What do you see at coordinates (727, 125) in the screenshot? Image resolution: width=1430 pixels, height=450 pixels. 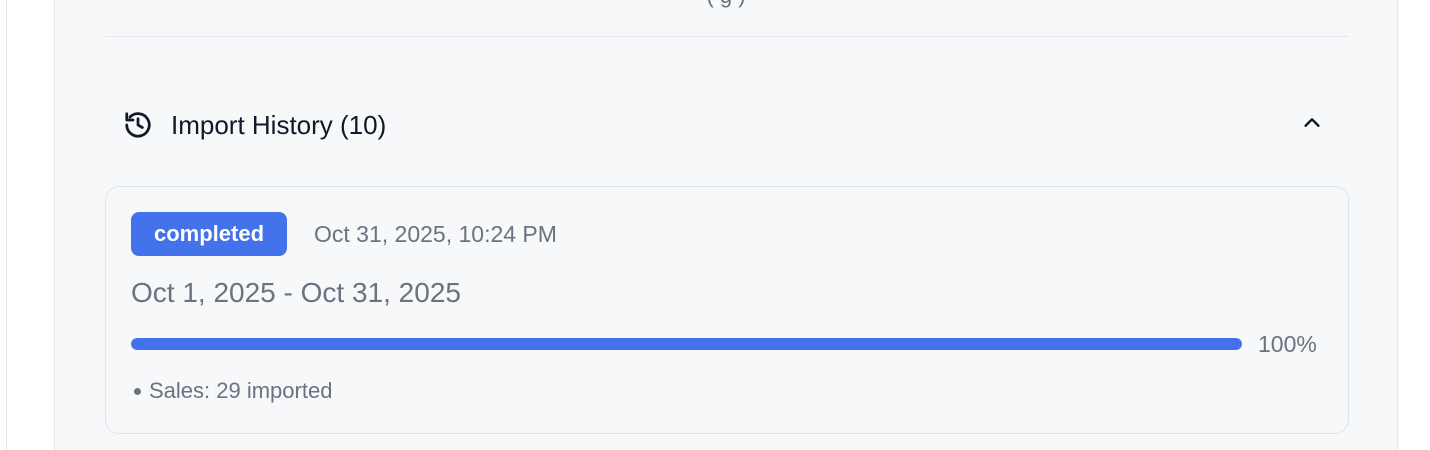 I see `import-history-header: Import History (10)` at bounding box center [727, 125].